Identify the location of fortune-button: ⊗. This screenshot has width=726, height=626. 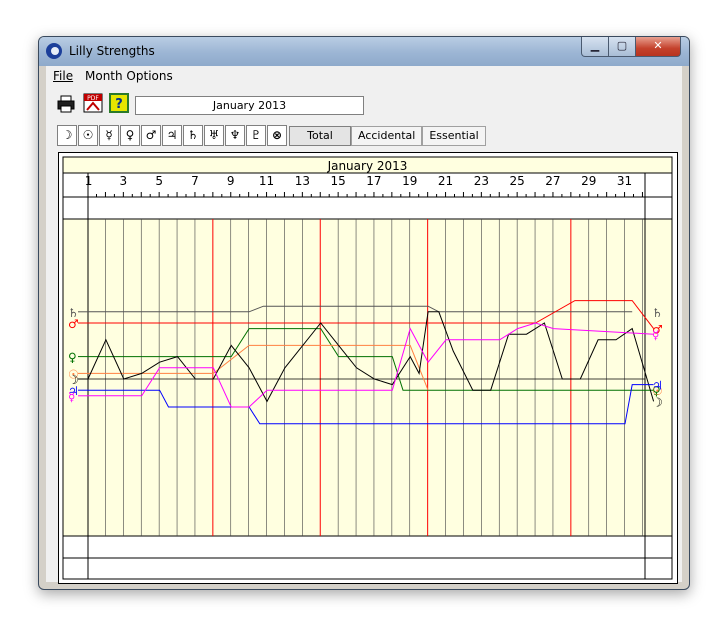
(277, 135).